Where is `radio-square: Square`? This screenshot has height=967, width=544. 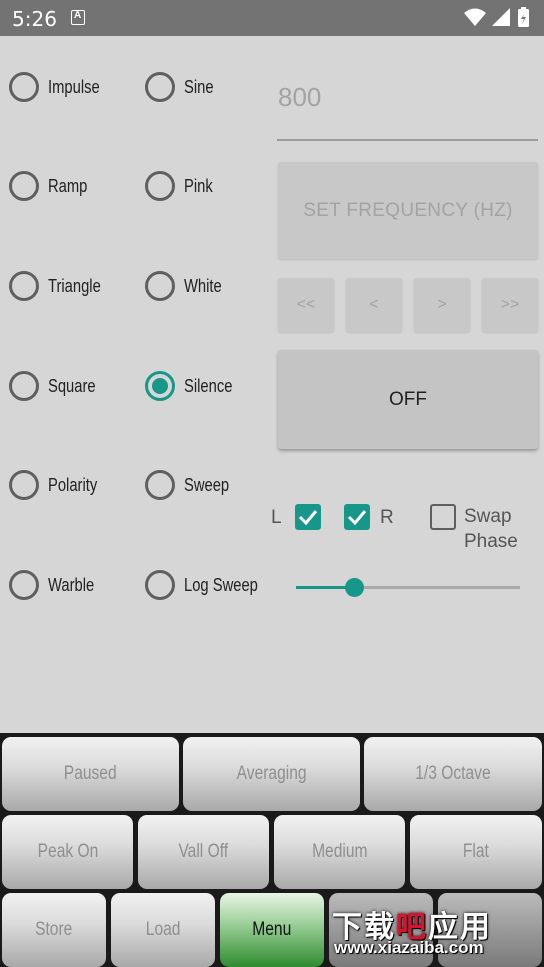 radio-square: Square is located at coordinates (57, 386).